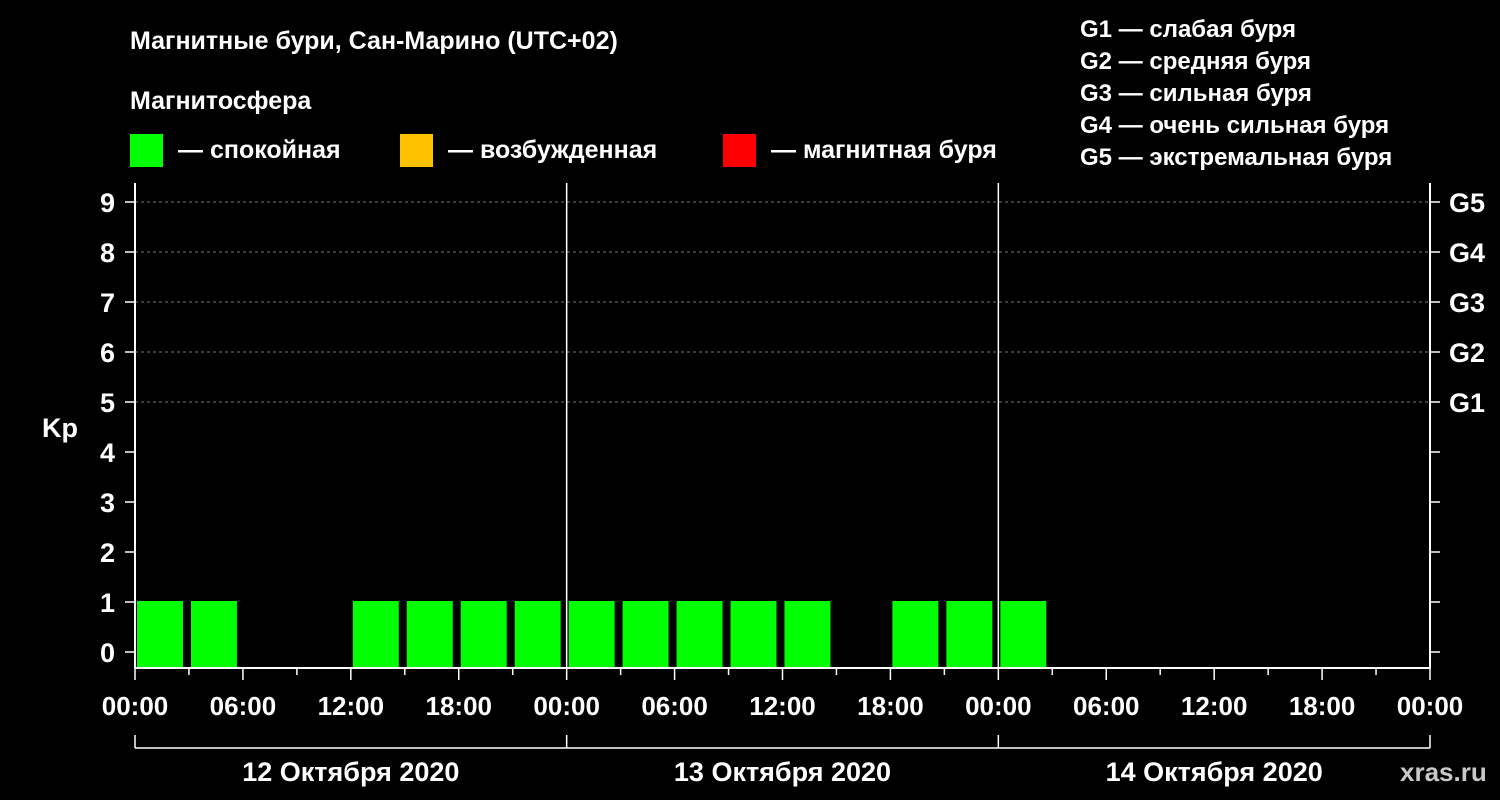 The image size is (1500, 800). I want to click on g-scale-item-g1: G1 — слабая буря, so click(1188, 29).